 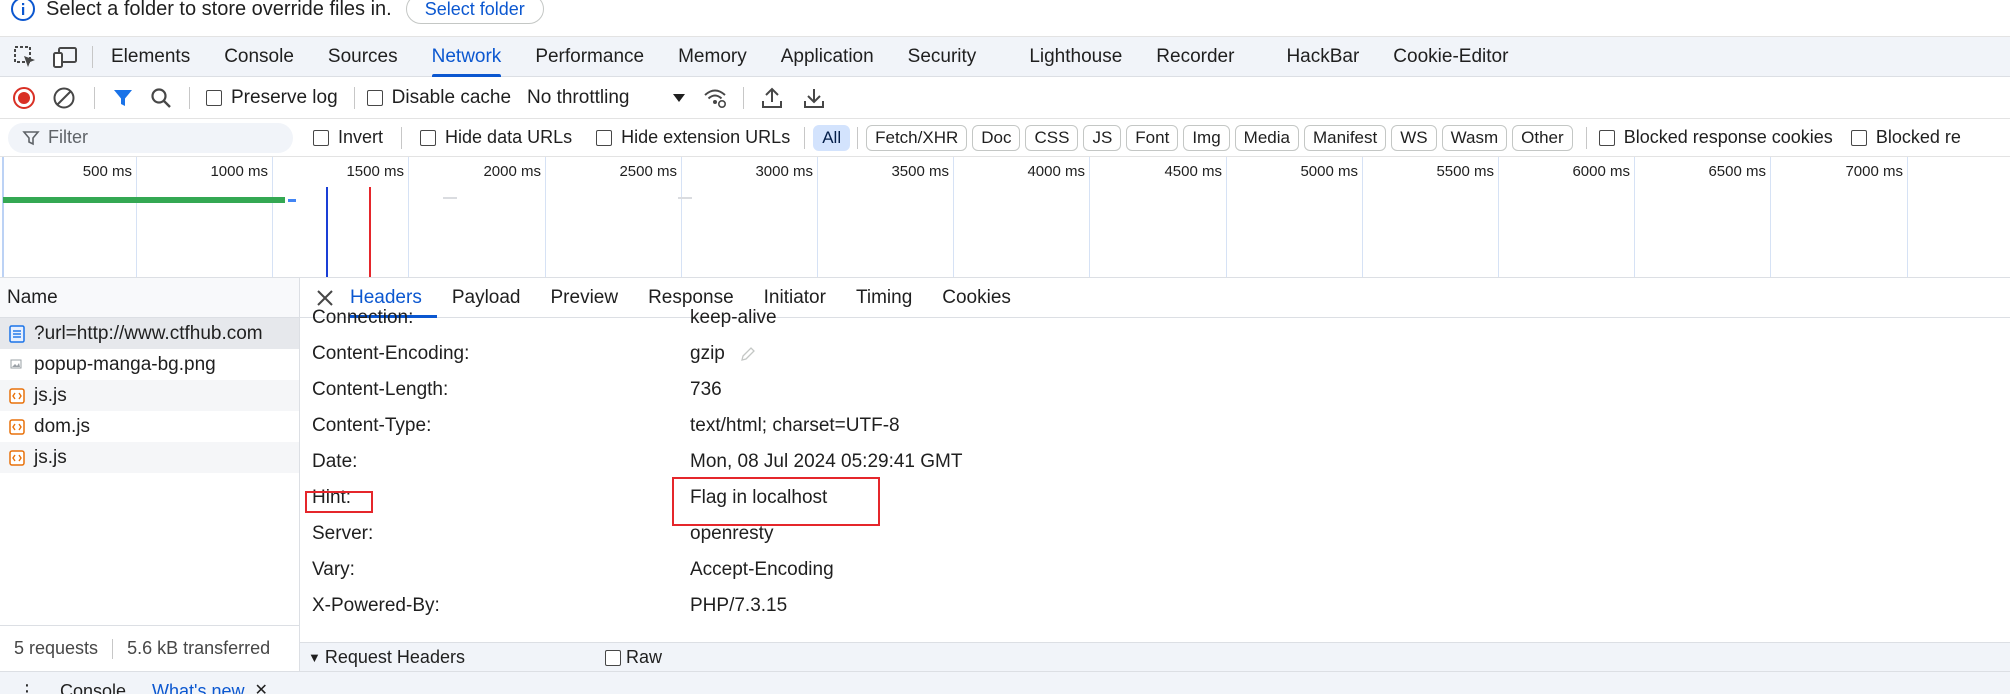 I want to click on blocked-response-cookies-checkbox: Blocked response cookies, so click(x=1715, y=137).